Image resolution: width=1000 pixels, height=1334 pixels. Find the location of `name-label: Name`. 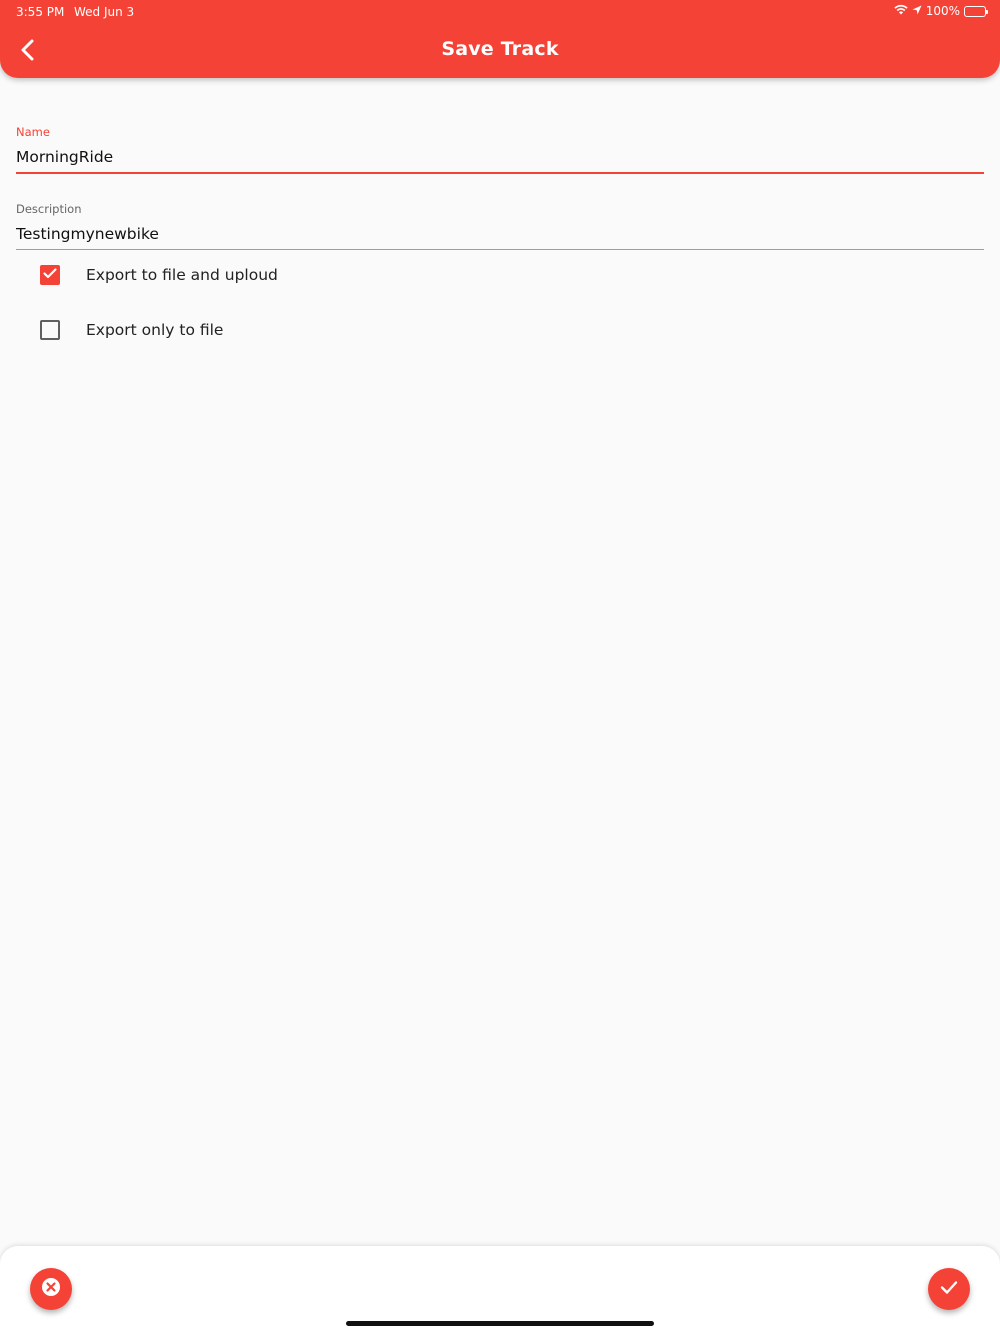

name-label: Name is located at coordinates (33, 132).